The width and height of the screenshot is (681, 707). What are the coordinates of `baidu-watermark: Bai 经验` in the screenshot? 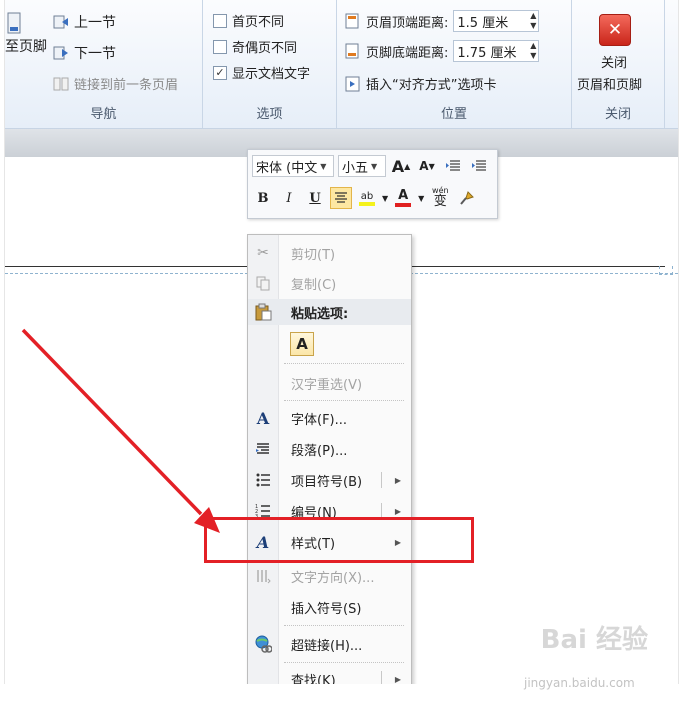 It's located at (594, 637).